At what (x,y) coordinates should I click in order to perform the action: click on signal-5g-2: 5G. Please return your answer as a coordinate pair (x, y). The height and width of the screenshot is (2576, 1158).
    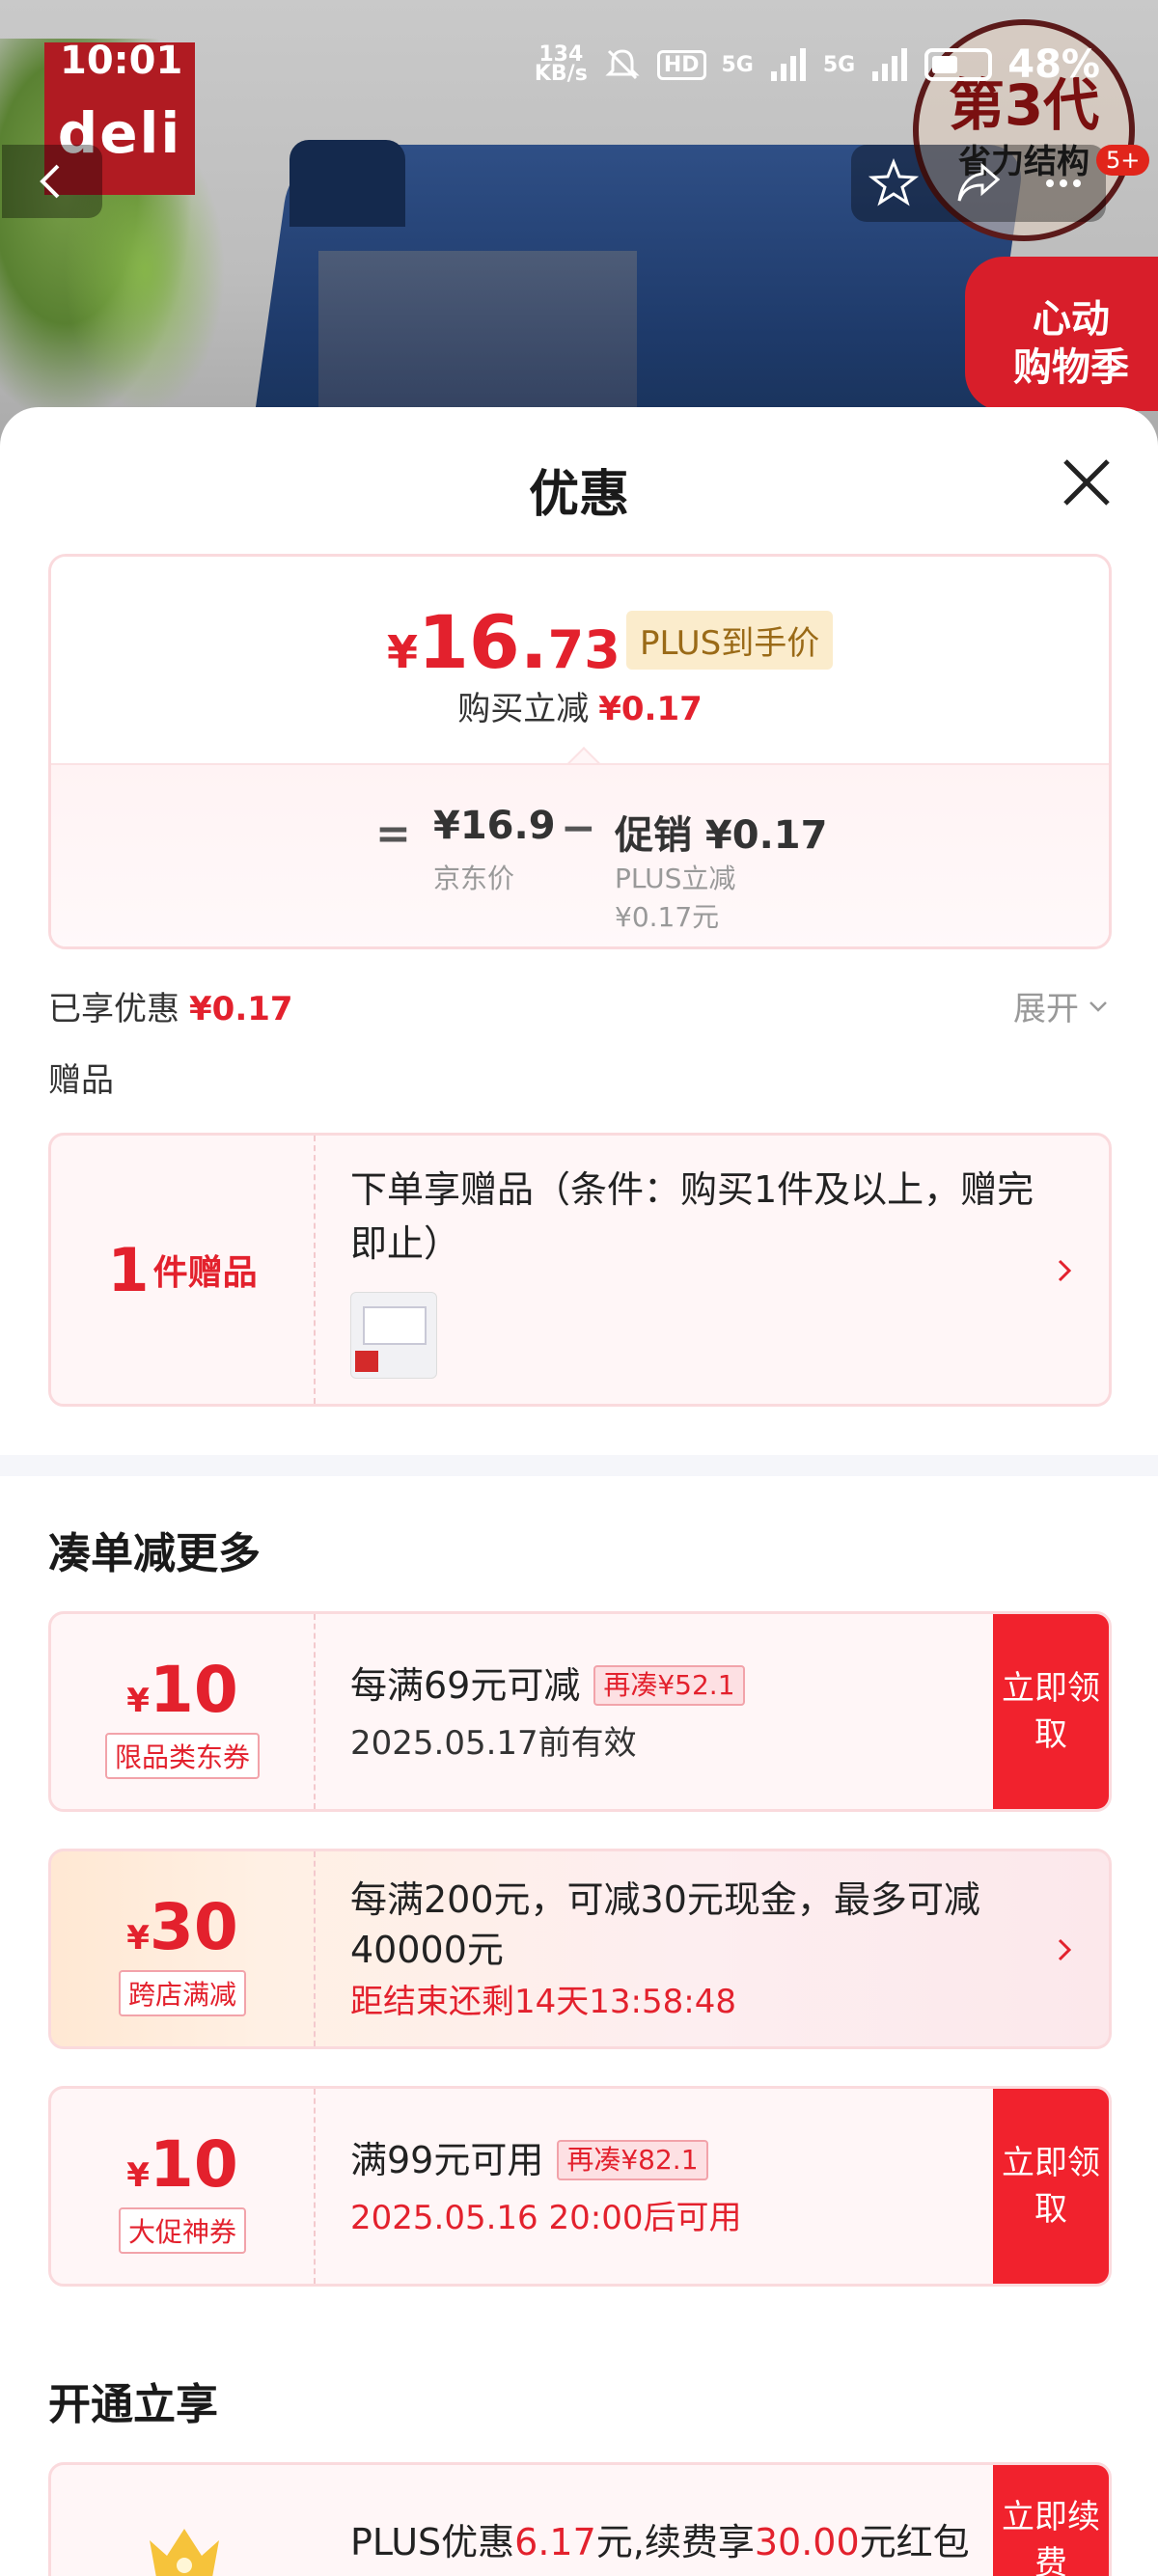
    Looking at the image, I should click on (839, 64).